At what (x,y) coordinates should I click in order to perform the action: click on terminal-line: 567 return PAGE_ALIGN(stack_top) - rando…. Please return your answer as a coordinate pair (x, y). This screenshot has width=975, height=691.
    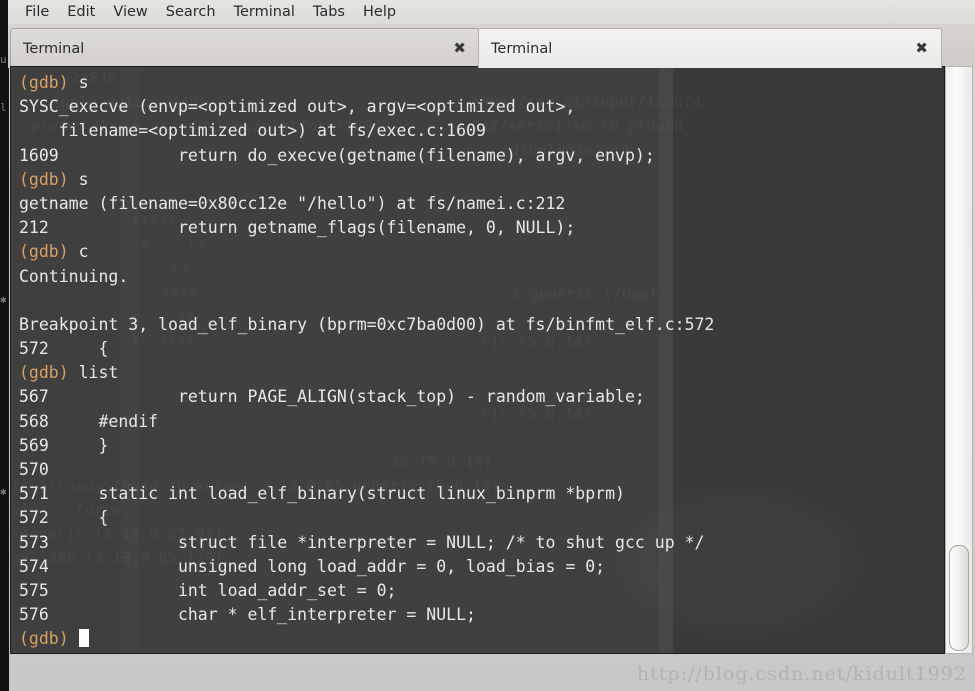
    Looking at the image, I should click on (481, 397).